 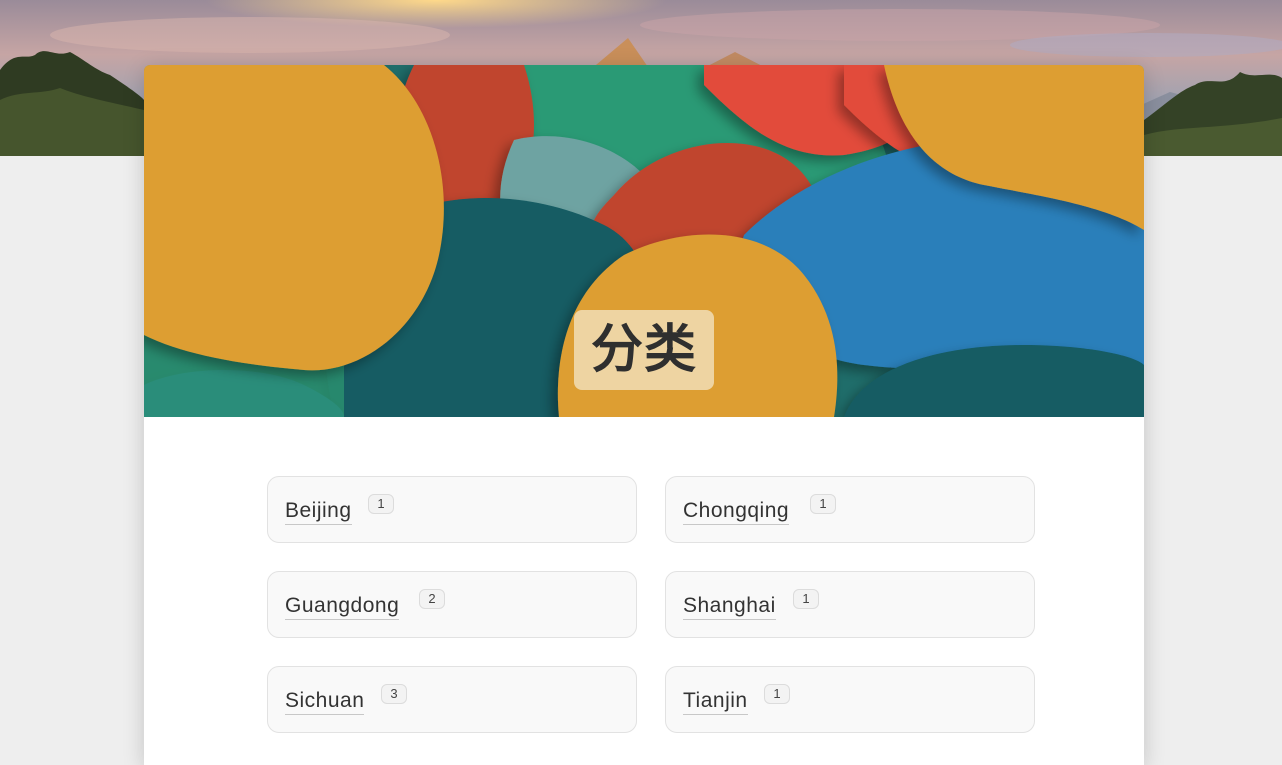 I want to click on category-name: Sichuan, so click(x=325, y=702).